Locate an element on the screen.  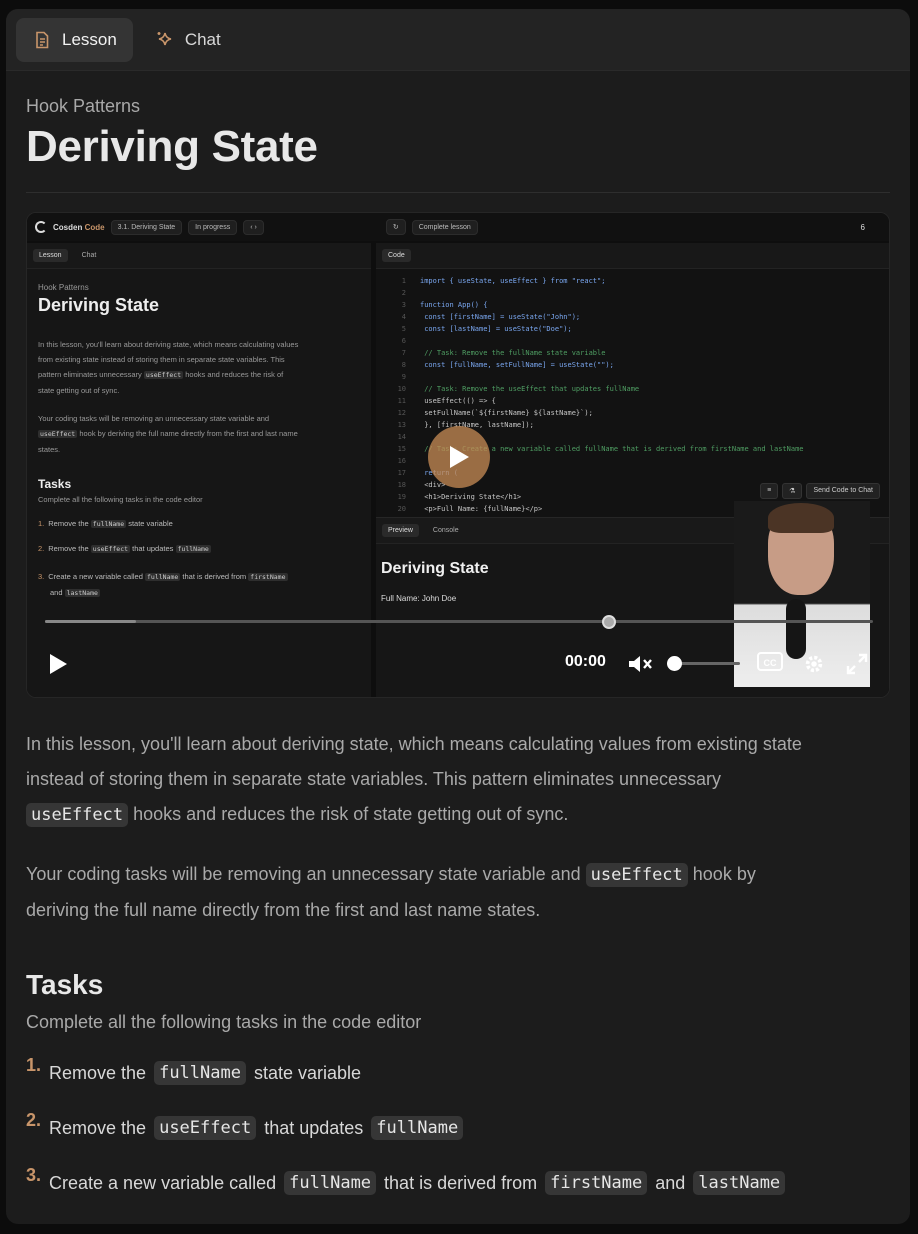
video-tab-chat: Chat is located at coordinates (89, 255).